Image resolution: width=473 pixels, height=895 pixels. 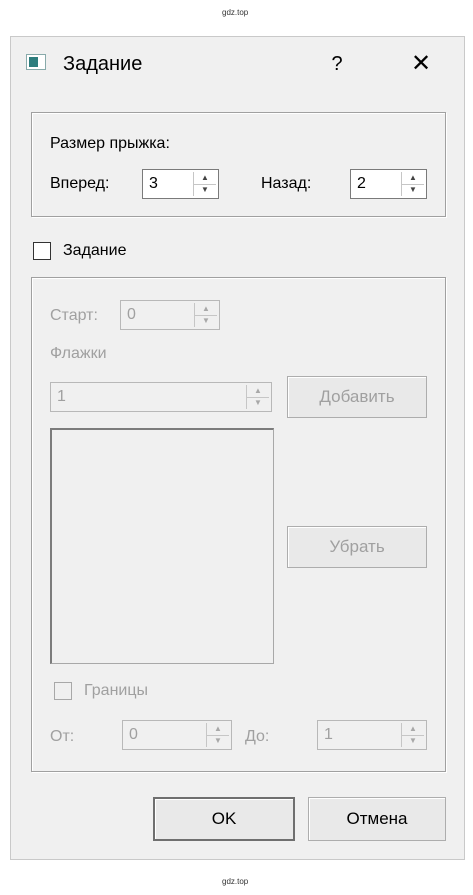 I want to click on back-label: Назад:, so click(x=286, y=183).